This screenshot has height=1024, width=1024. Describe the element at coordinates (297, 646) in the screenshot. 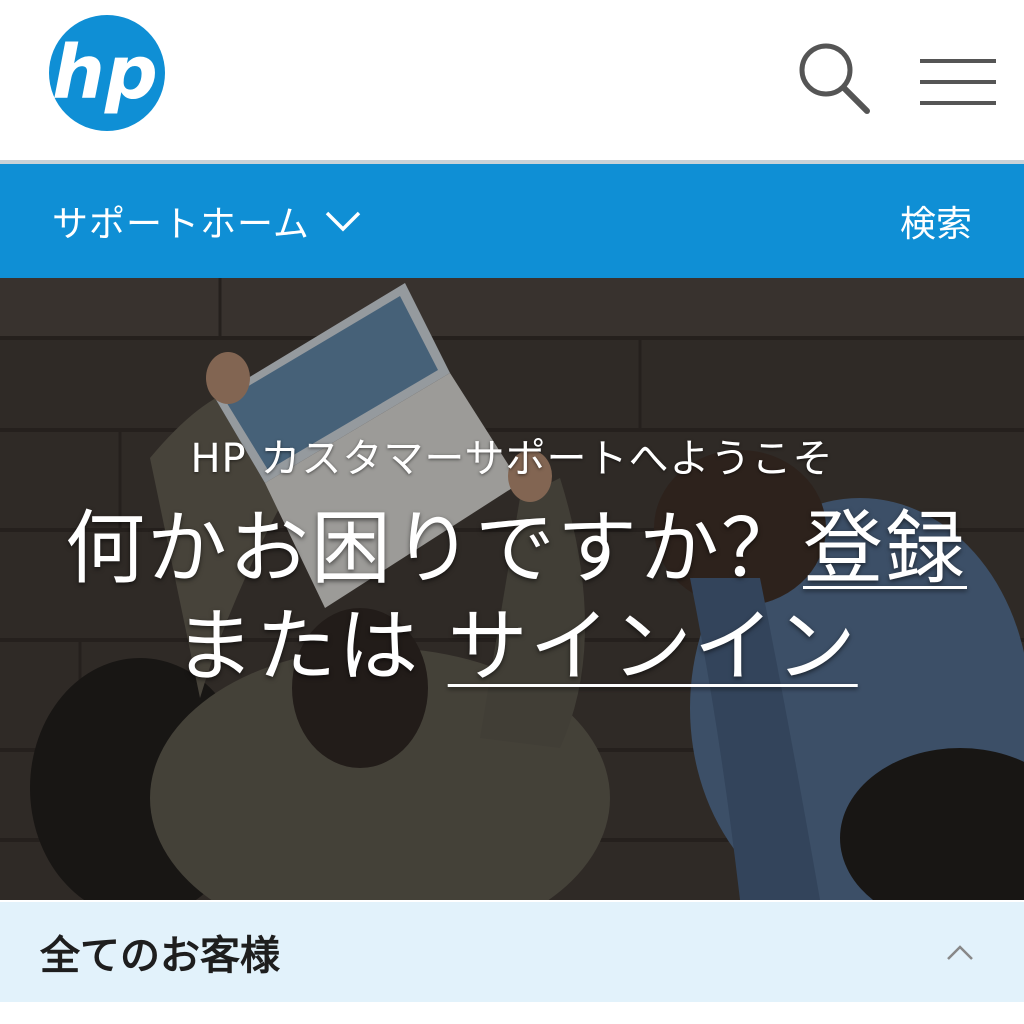

I see `hero-title-middle: または` at that location.